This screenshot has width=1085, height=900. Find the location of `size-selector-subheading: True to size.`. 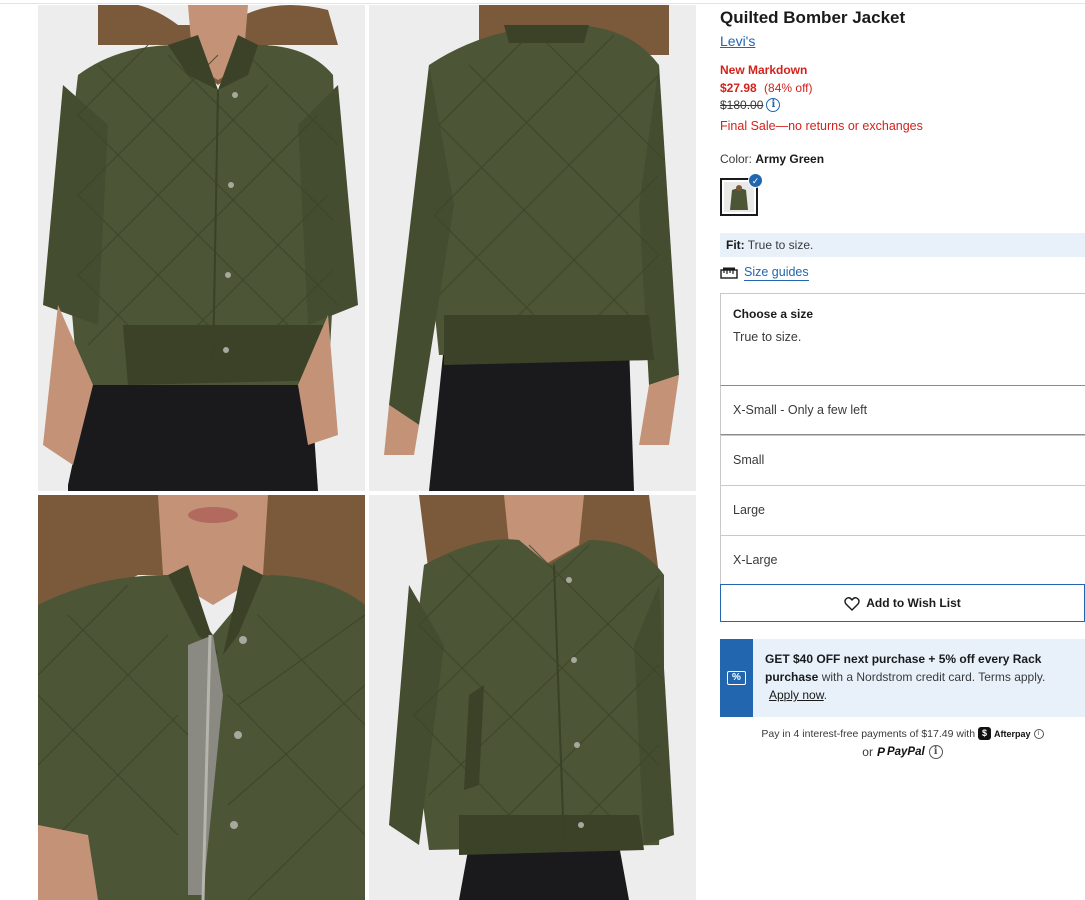

size-selector-subheading: True to size. is located at coordinates (767, 337).